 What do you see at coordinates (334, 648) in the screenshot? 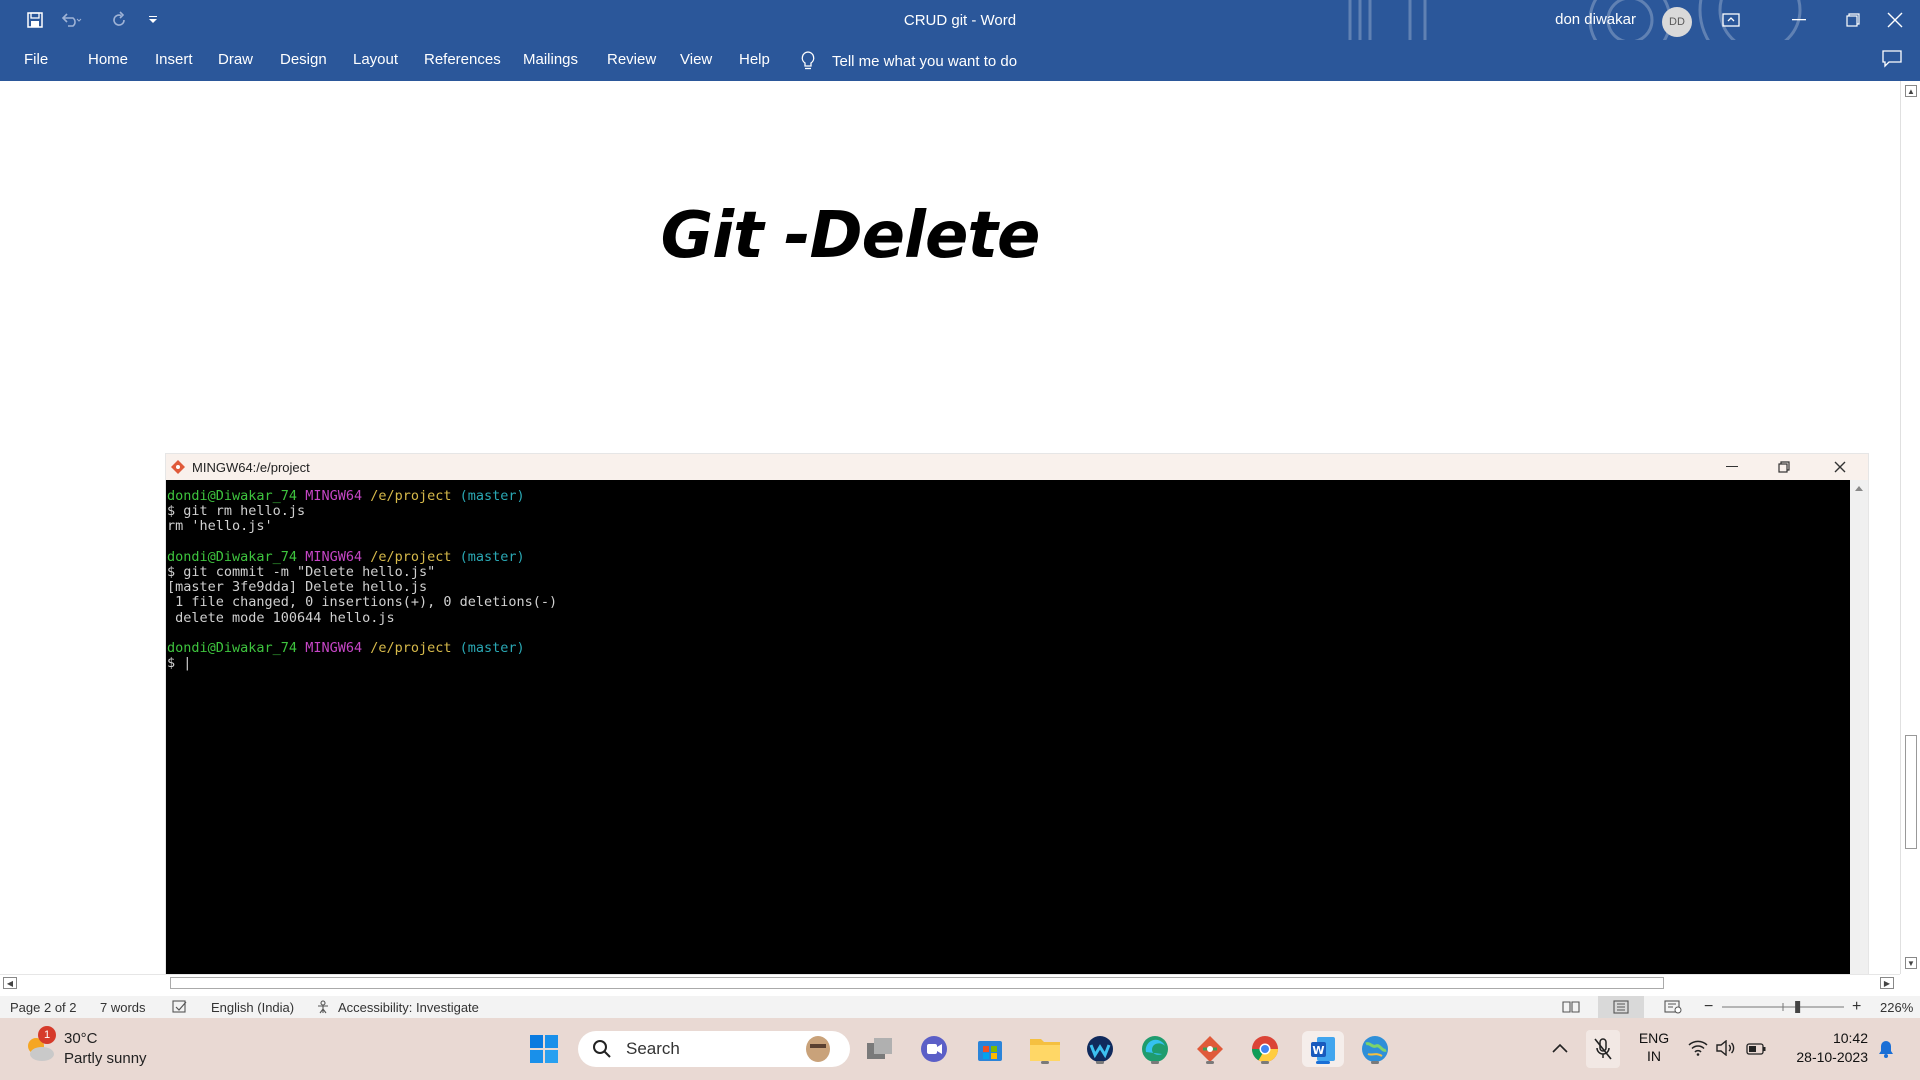
I see `prompt-env: MINGW64` at bounding box center [334, 648].